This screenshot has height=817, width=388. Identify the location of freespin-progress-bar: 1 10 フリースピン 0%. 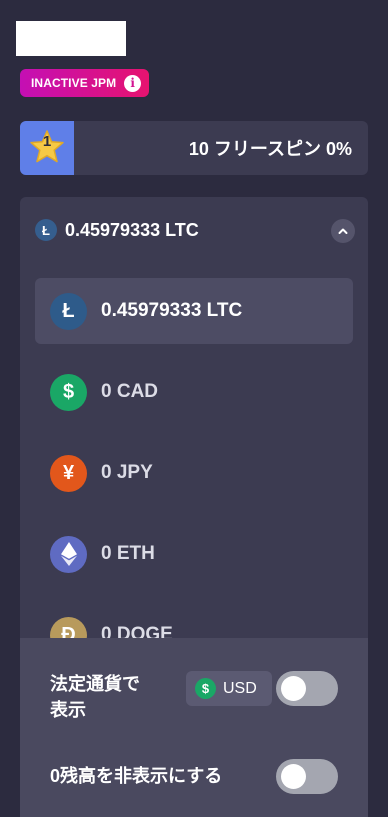
(194, 148).